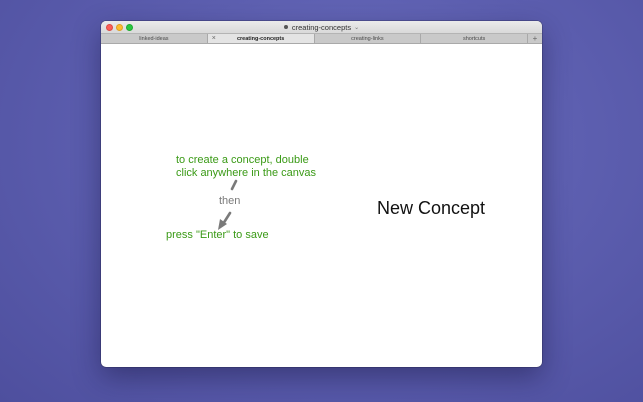 This screenshot has height=402, width=643. I want to click on title-bar: creating-concepts ⌄, so click(321, 27).